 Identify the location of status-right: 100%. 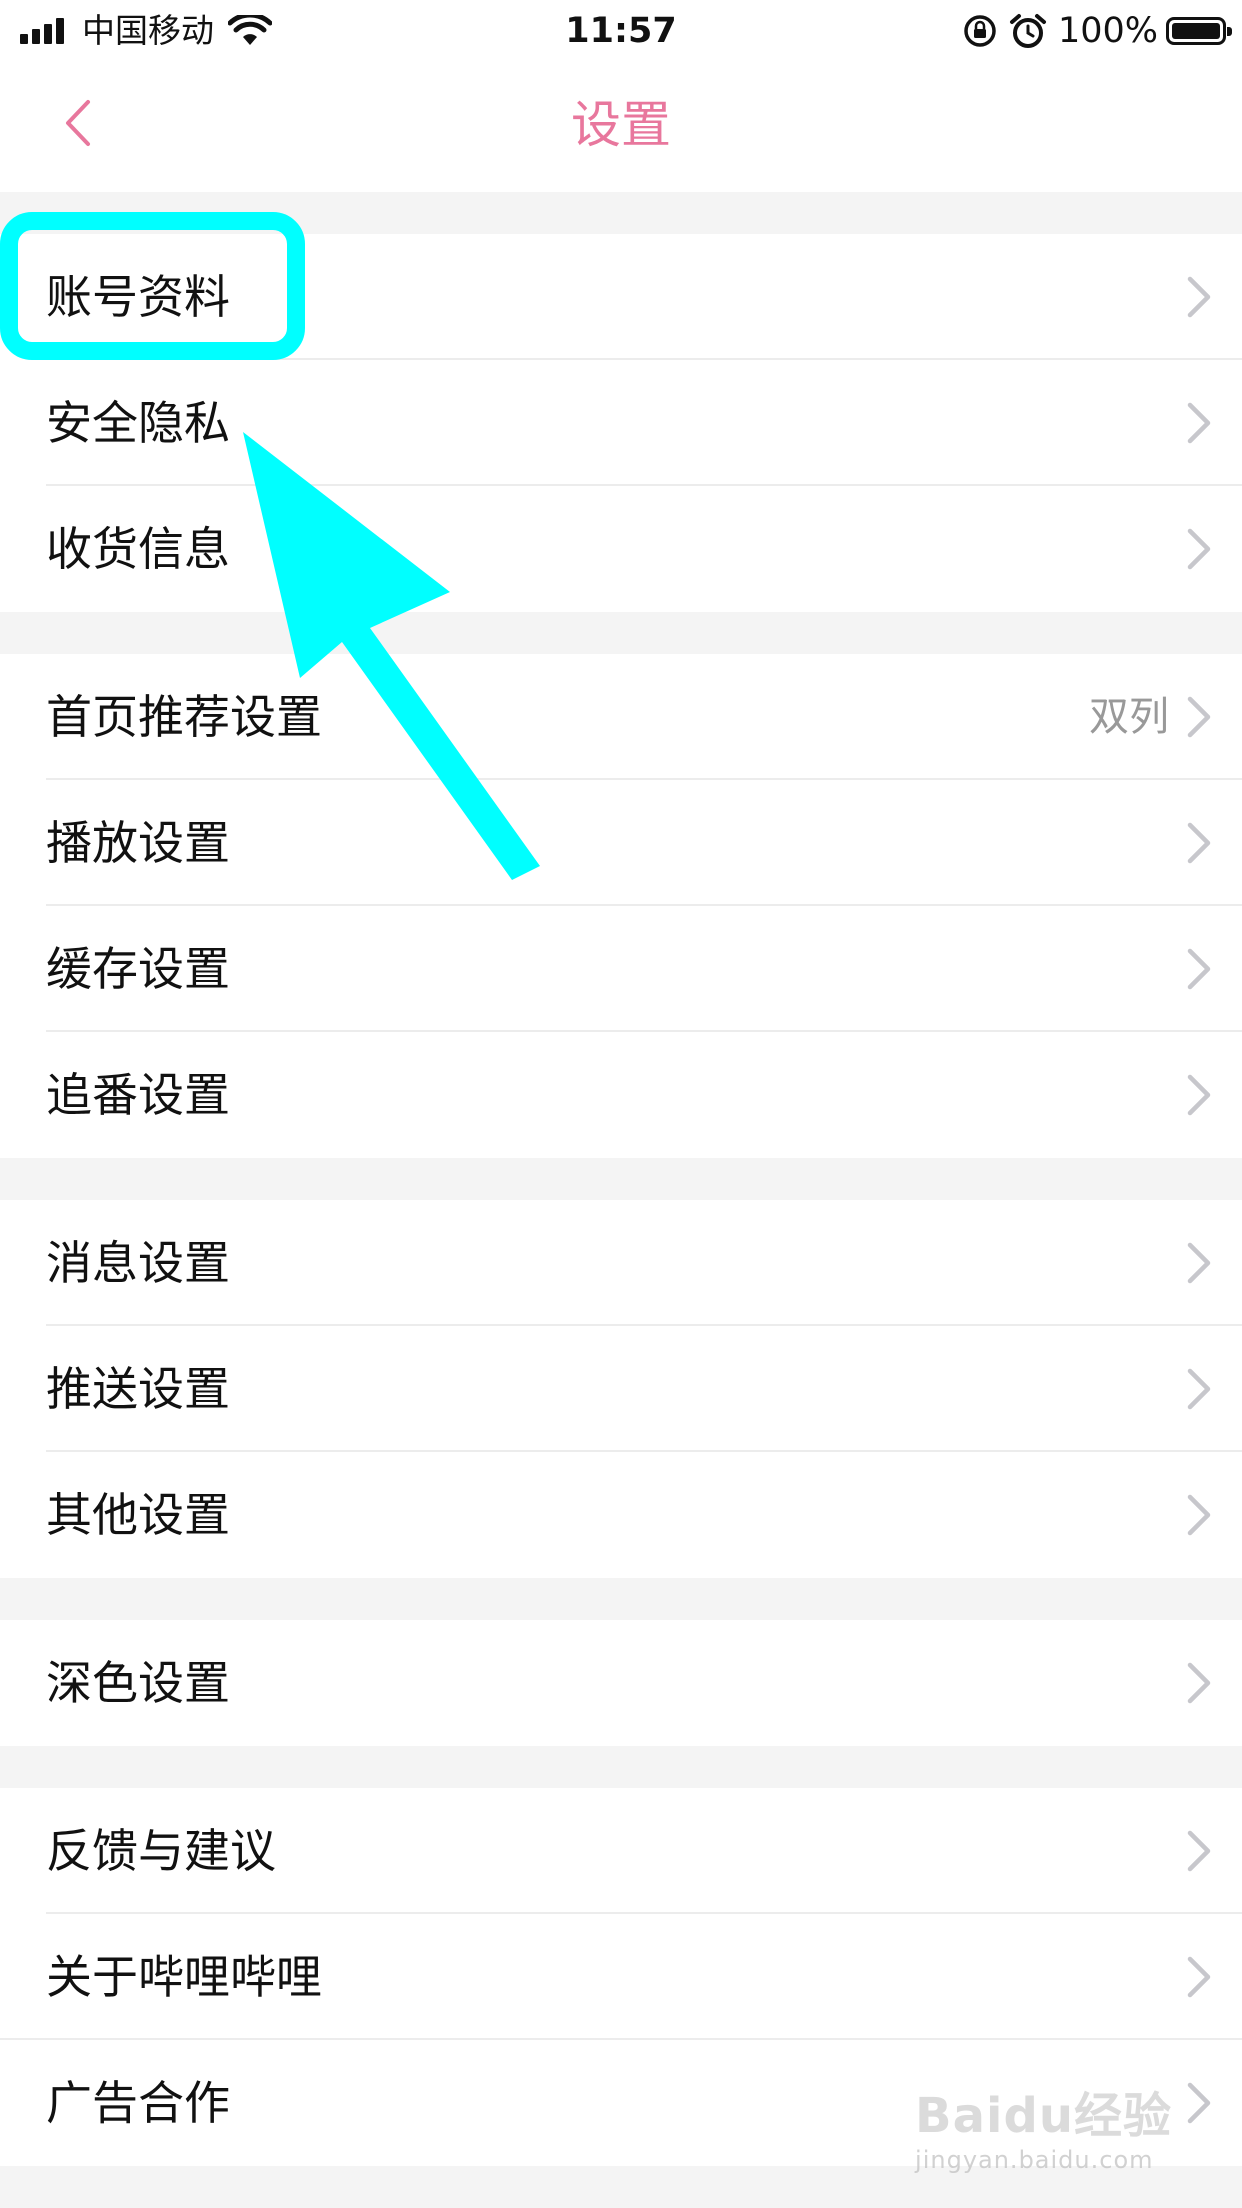
(1097, 31).